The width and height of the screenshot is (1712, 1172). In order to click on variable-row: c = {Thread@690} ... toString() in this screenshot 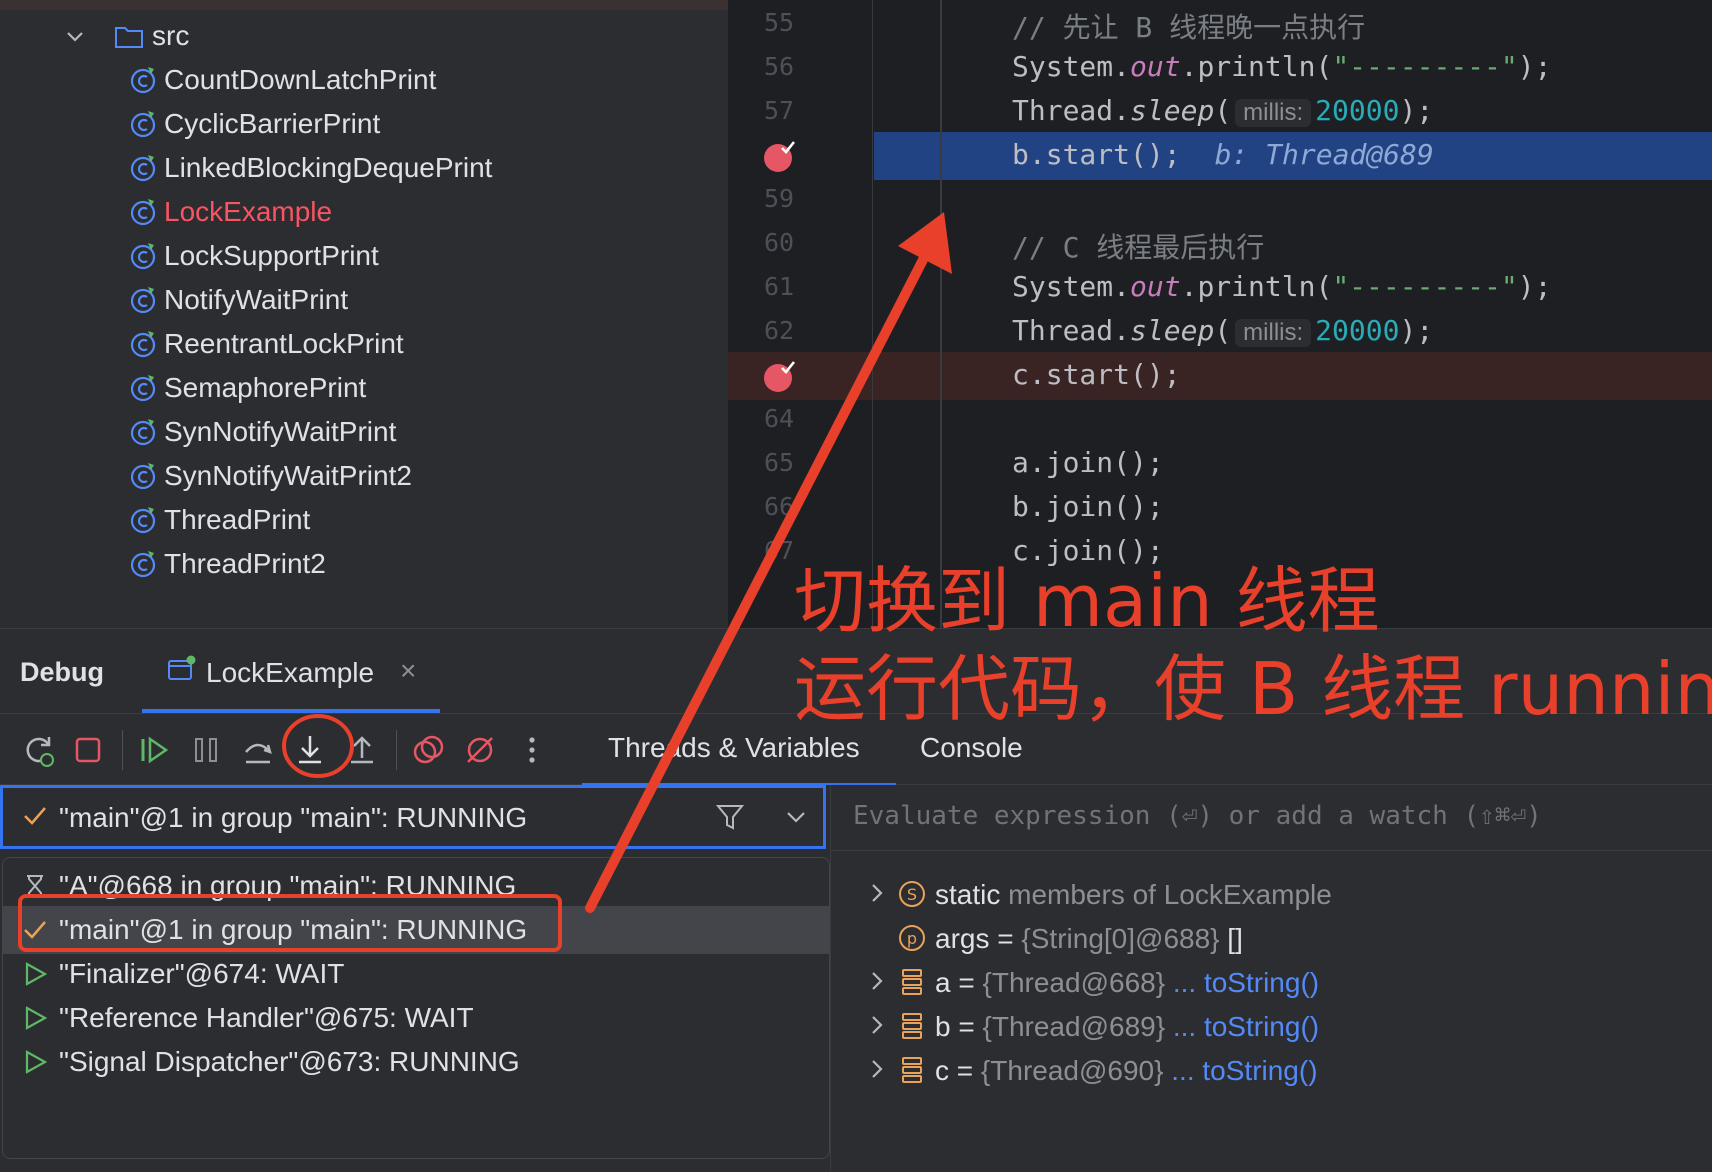, I will do `click(1271, 1071)`.